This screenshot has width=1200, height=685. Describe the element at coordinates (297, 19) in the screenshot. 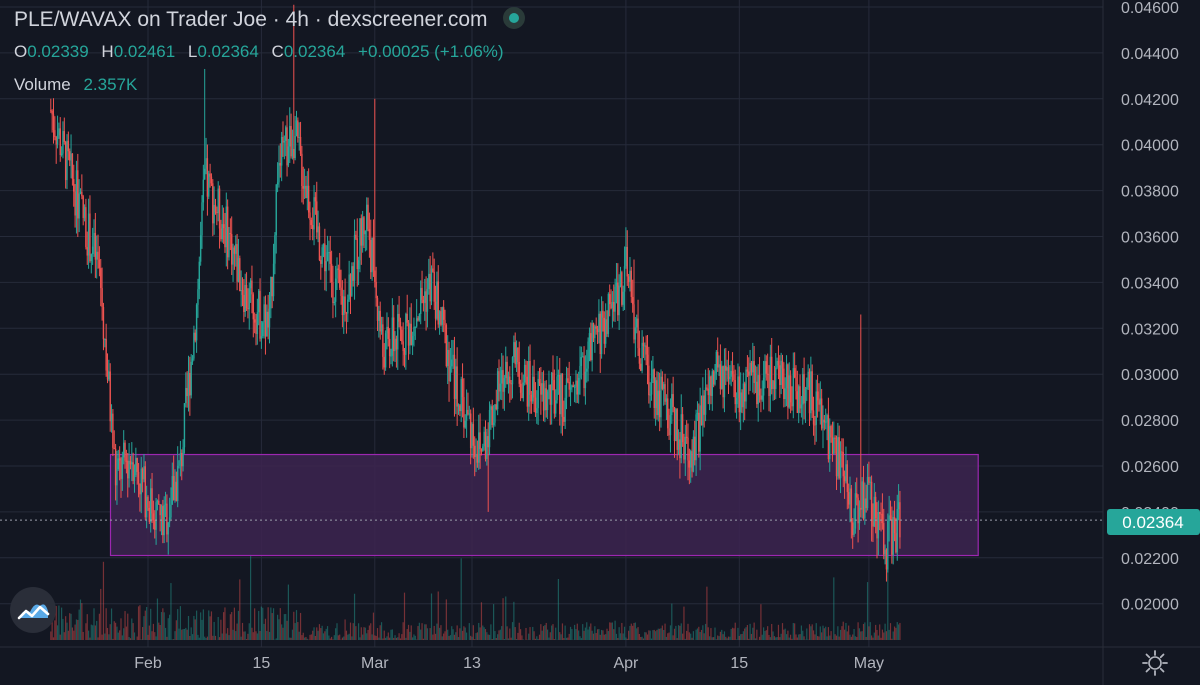

I see `interval-label: 4h` at that location.